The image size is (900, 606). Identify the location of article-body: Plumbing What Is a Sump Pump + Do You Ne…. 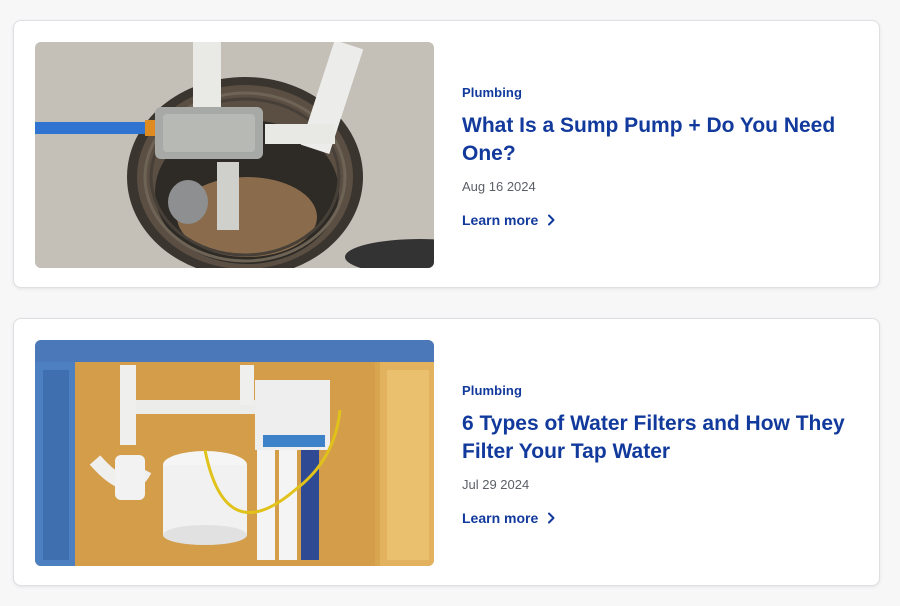
(662, 157).